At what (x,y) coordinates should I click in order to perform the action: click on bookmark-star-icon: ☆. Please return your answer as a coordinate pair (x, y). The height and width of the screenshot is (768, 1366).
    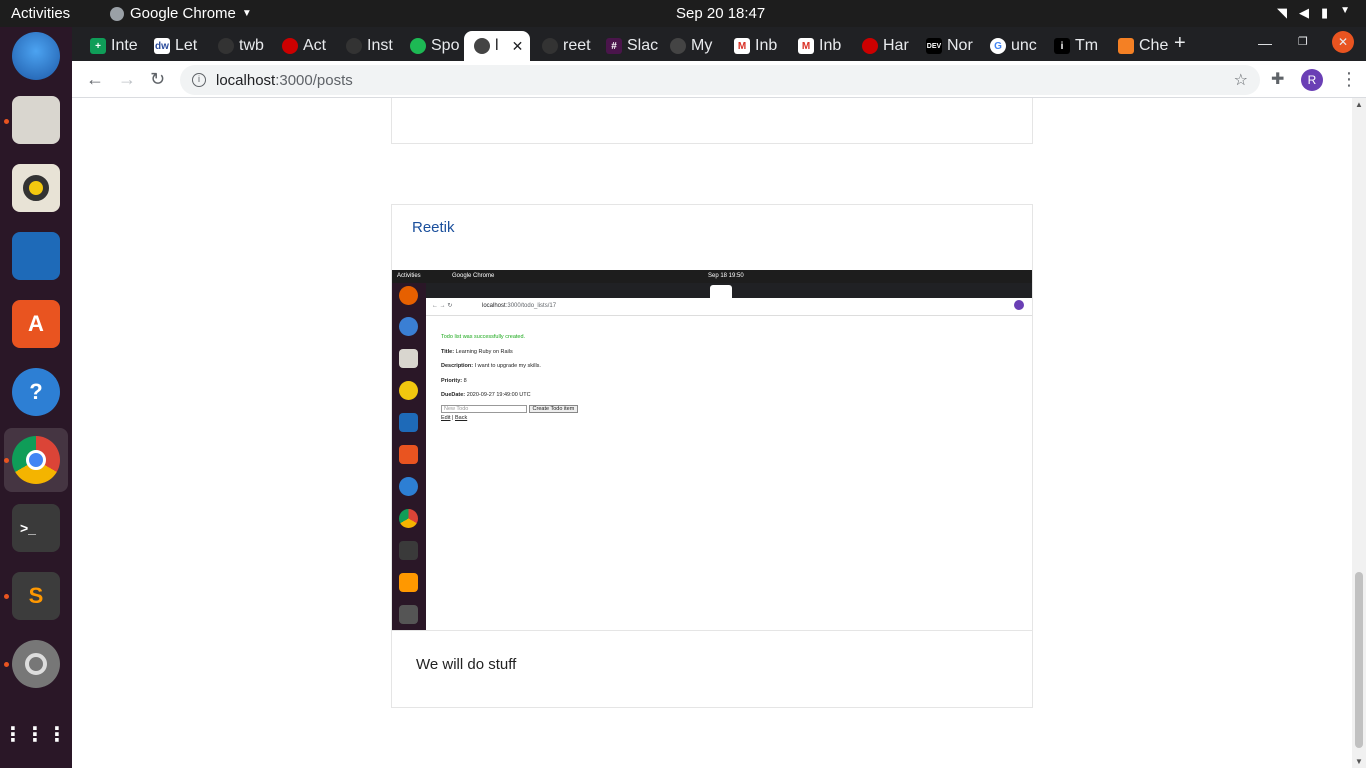
    Looking at the image, I should click on (1241, 80).